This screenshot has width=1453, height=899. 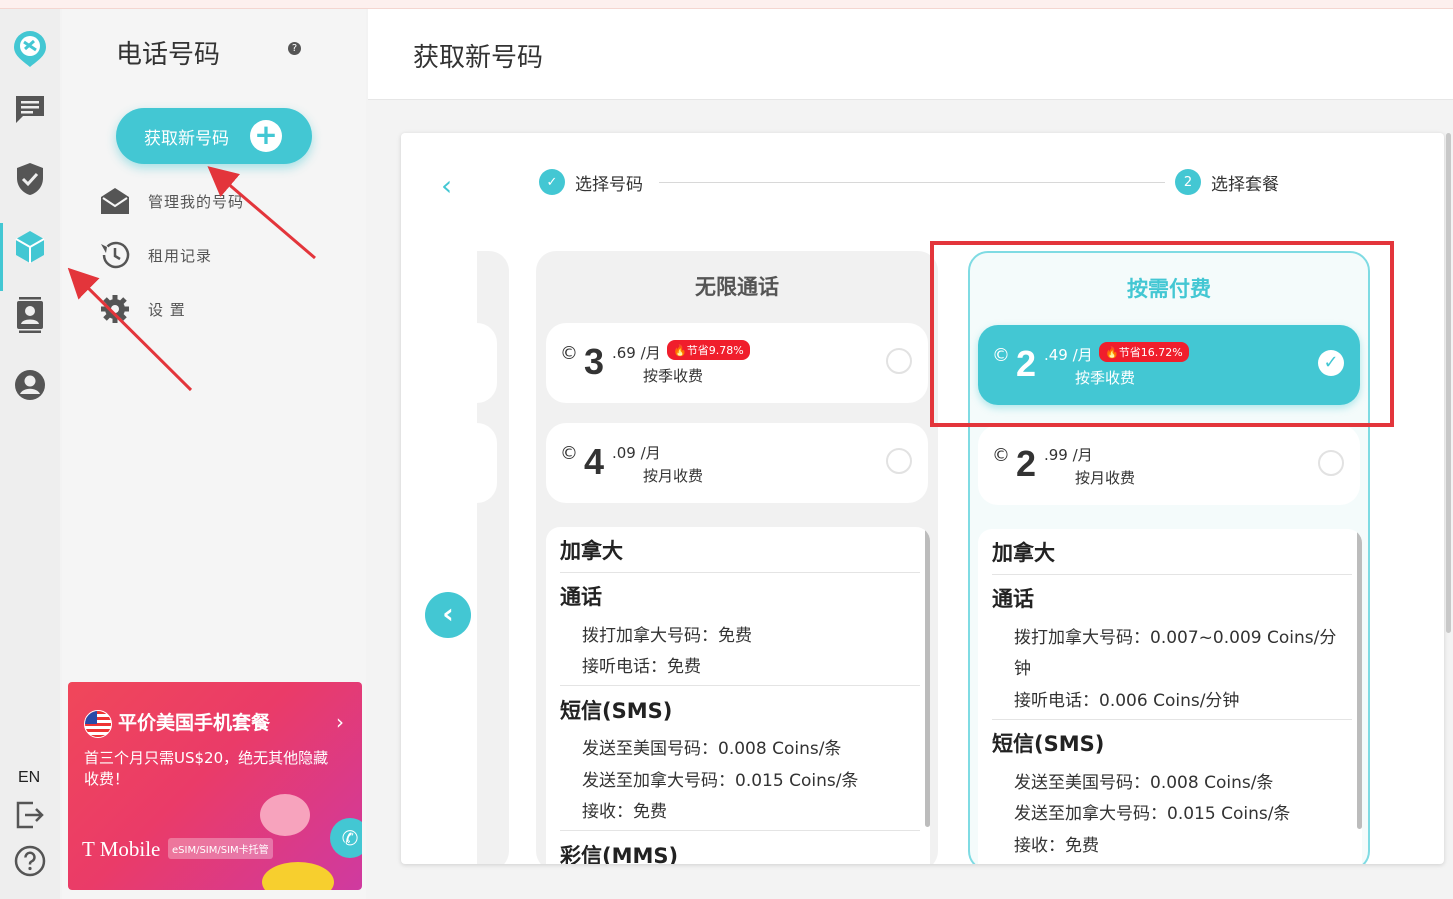 I want to click on price-decimal: .69 /月, so click(x=636, y=353).